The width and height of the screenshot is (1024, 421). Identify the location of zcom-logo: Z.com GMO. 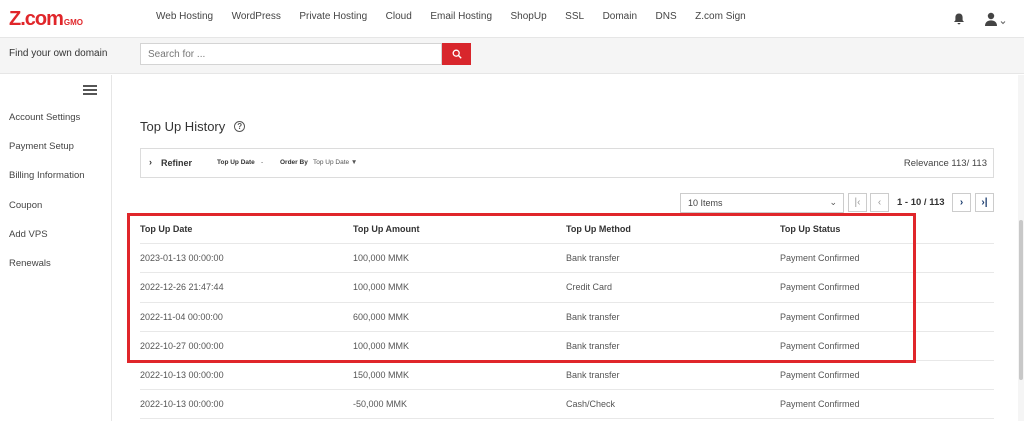
(46, 19).